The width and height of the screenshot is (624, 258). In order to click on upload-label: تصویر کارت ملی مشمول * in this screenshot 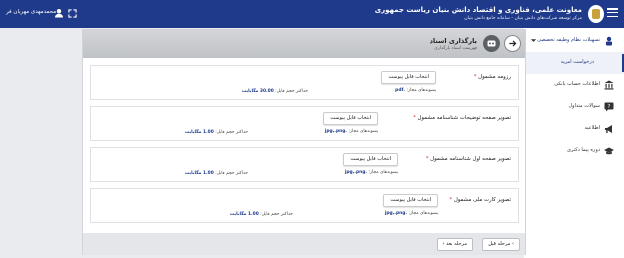, I will do `click(480, 200)`.